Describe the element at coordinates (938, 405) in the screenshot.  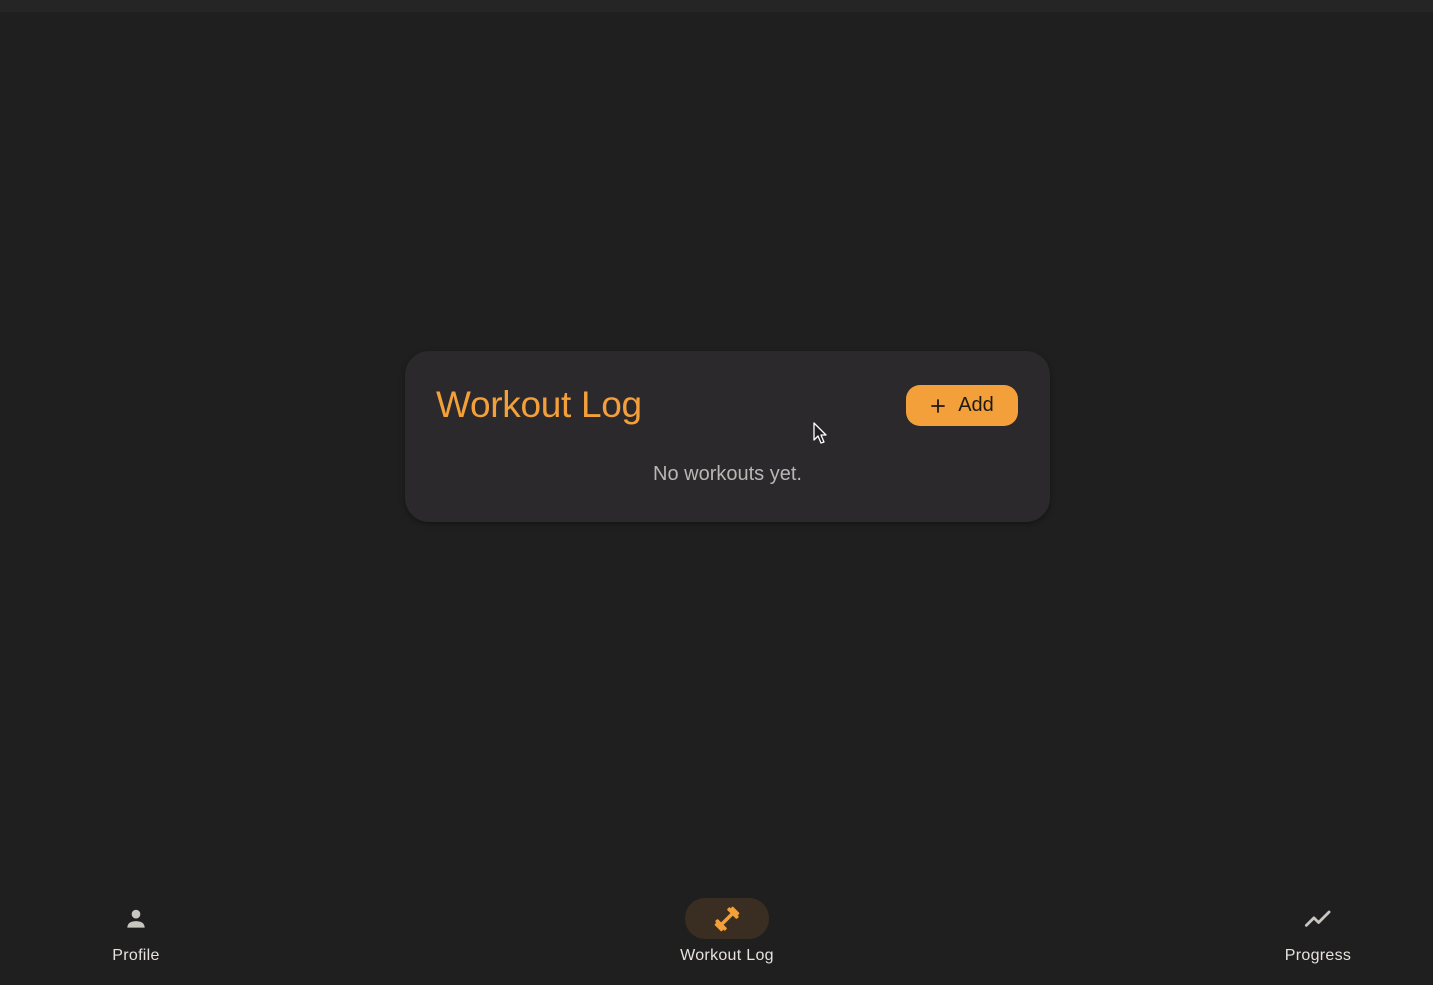
I see `plus-icon` at that location.